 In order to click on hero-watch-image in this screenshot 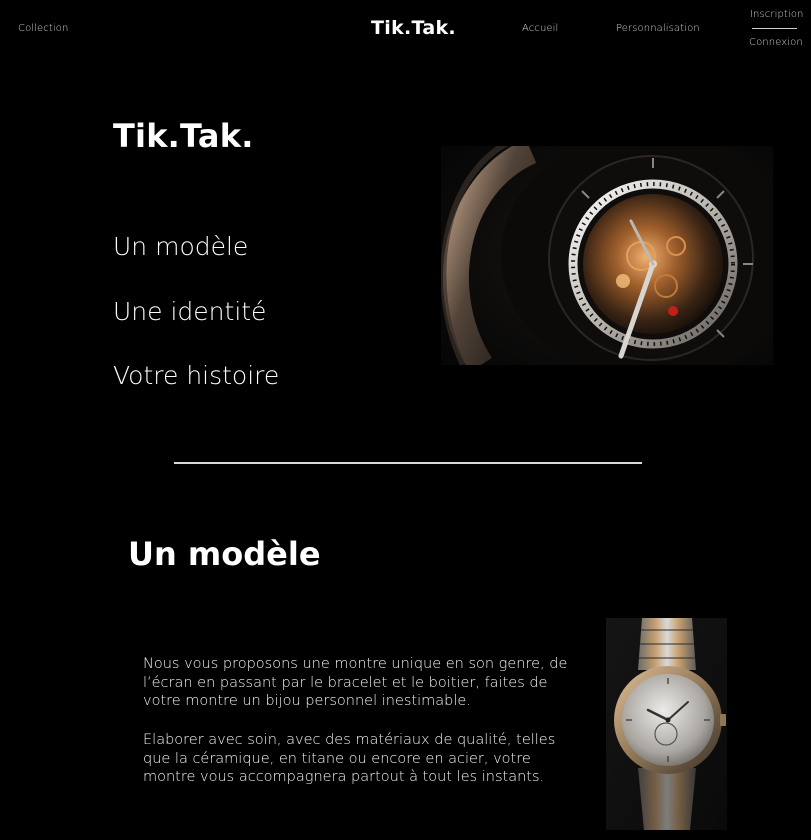, I will do `click(607, 255)`.